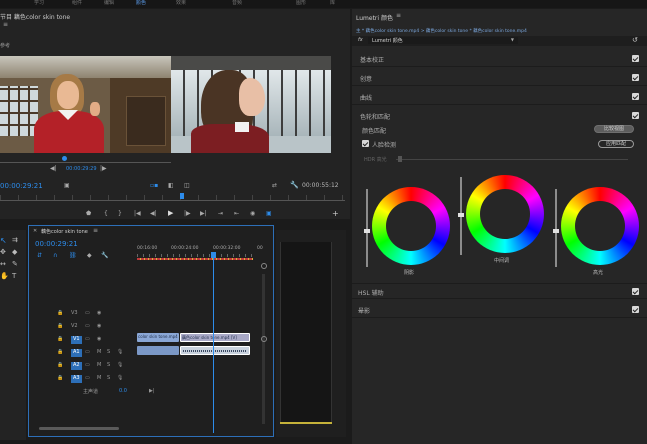  What do you see at coordinates (187, 185) in the screenshot?
I see `comparison-split-icon: ◫` at bounding box center [187, 185].